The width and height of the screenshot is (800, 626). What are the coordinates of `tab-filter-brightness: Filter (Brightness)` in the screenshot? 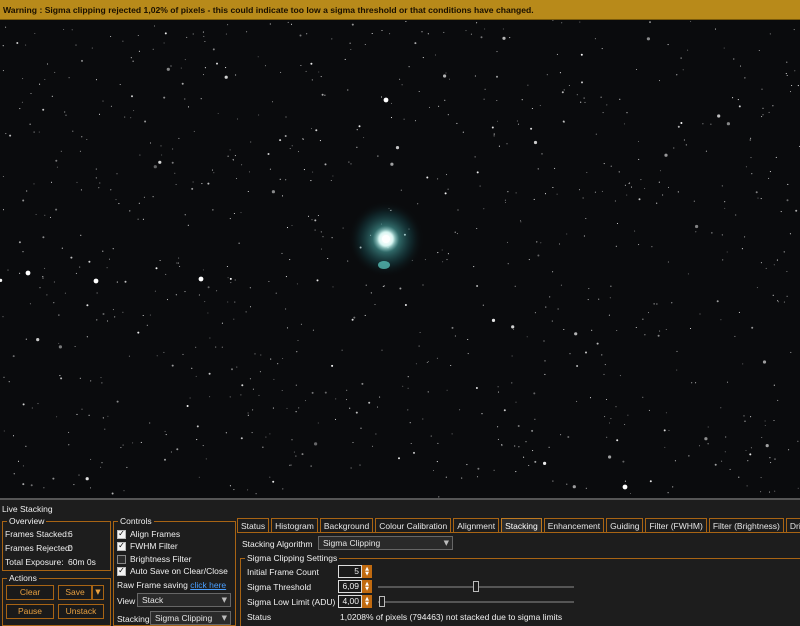 It's located at (746, 525).